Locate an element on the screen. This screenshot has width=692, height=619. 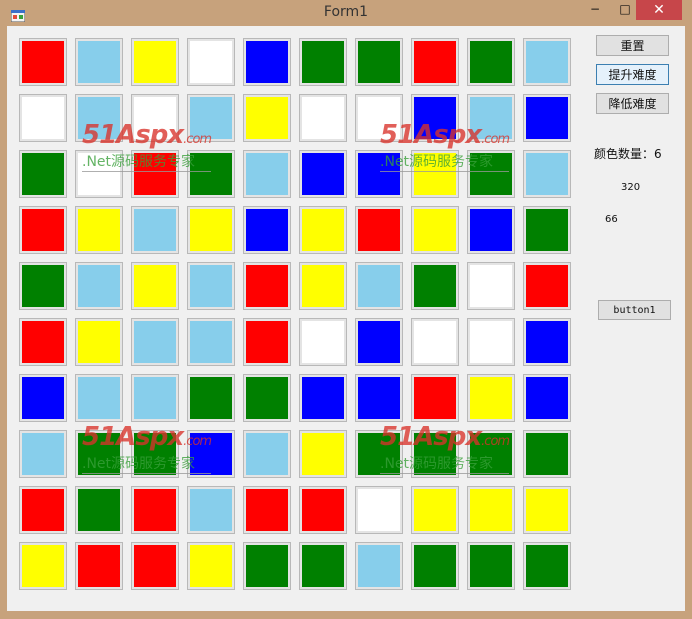
minimize-button: − is located at coordinates (595, 10).